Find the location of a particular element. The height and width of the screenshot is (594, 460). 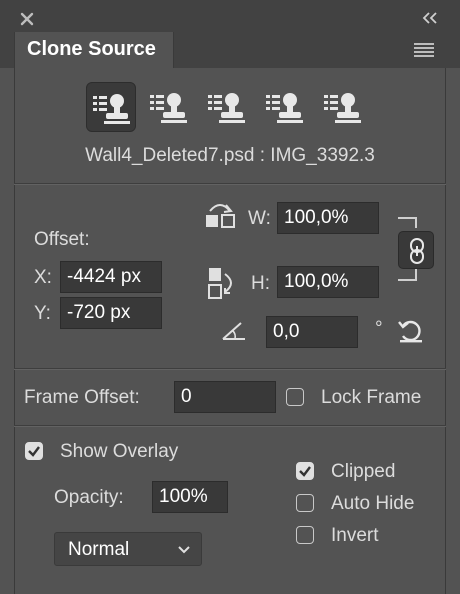

tab-clone-source: Clone Source is located at coordinates (94, 50).